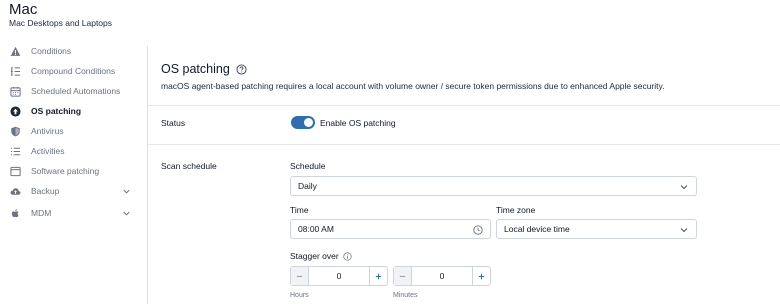 The height and width of the screenshot is (304, 780). I want to click on time-input: 08:00 AM, so click(390, 229).